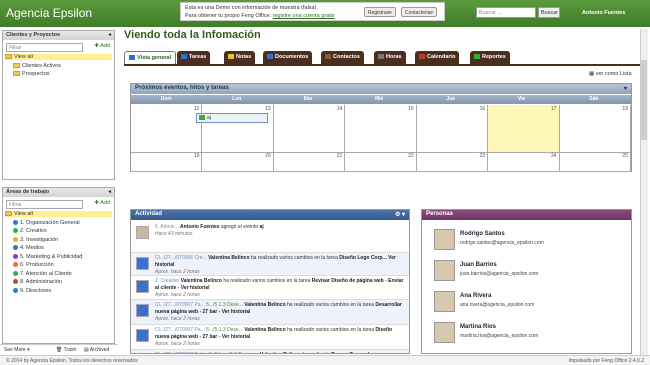 This screenshot has height=365, width=650. Describe the element at coordinates (381, 162) in the screenshot. I see `calendar-day-cell: 22` at that location.